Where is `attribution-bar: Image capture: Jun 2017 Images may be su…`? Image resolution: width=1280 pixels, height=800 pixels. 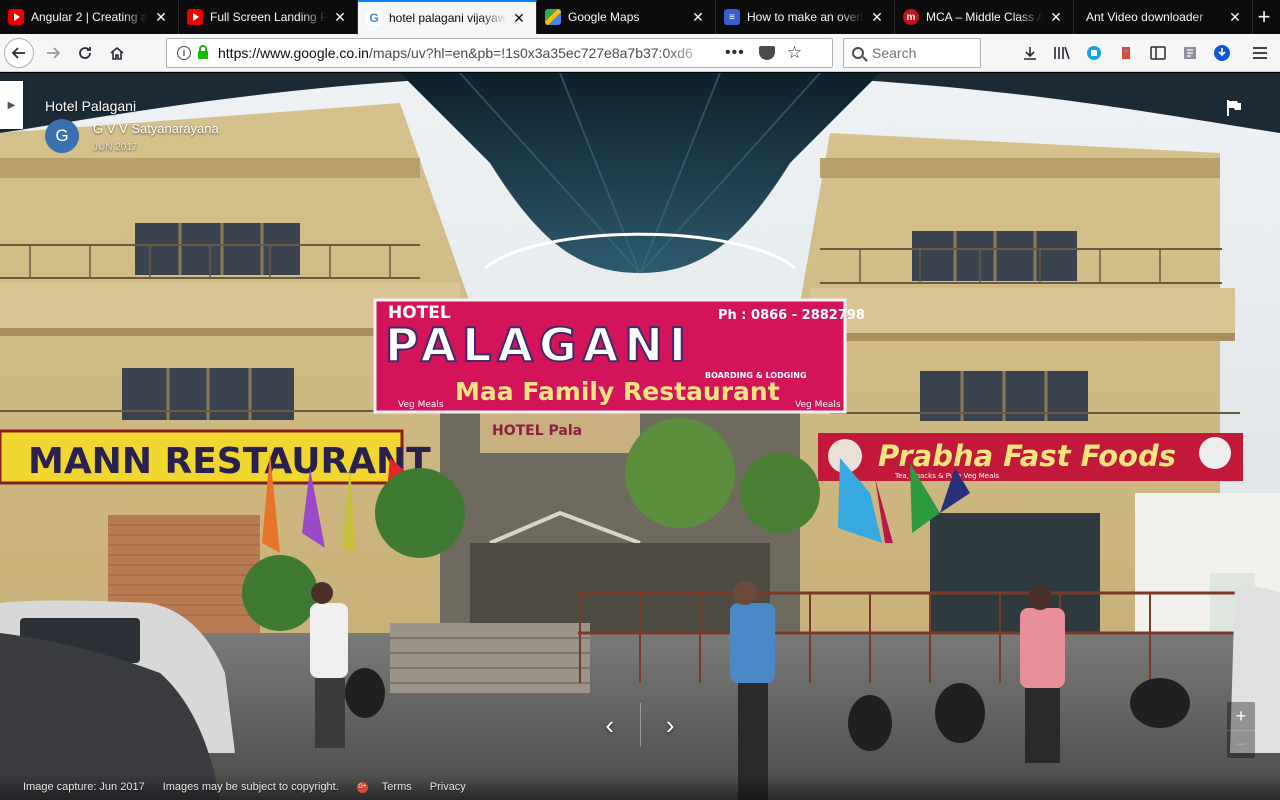 attribution-bar: Image capture: Jun 2017 Images may be su… is located at coordinates (640, 787).